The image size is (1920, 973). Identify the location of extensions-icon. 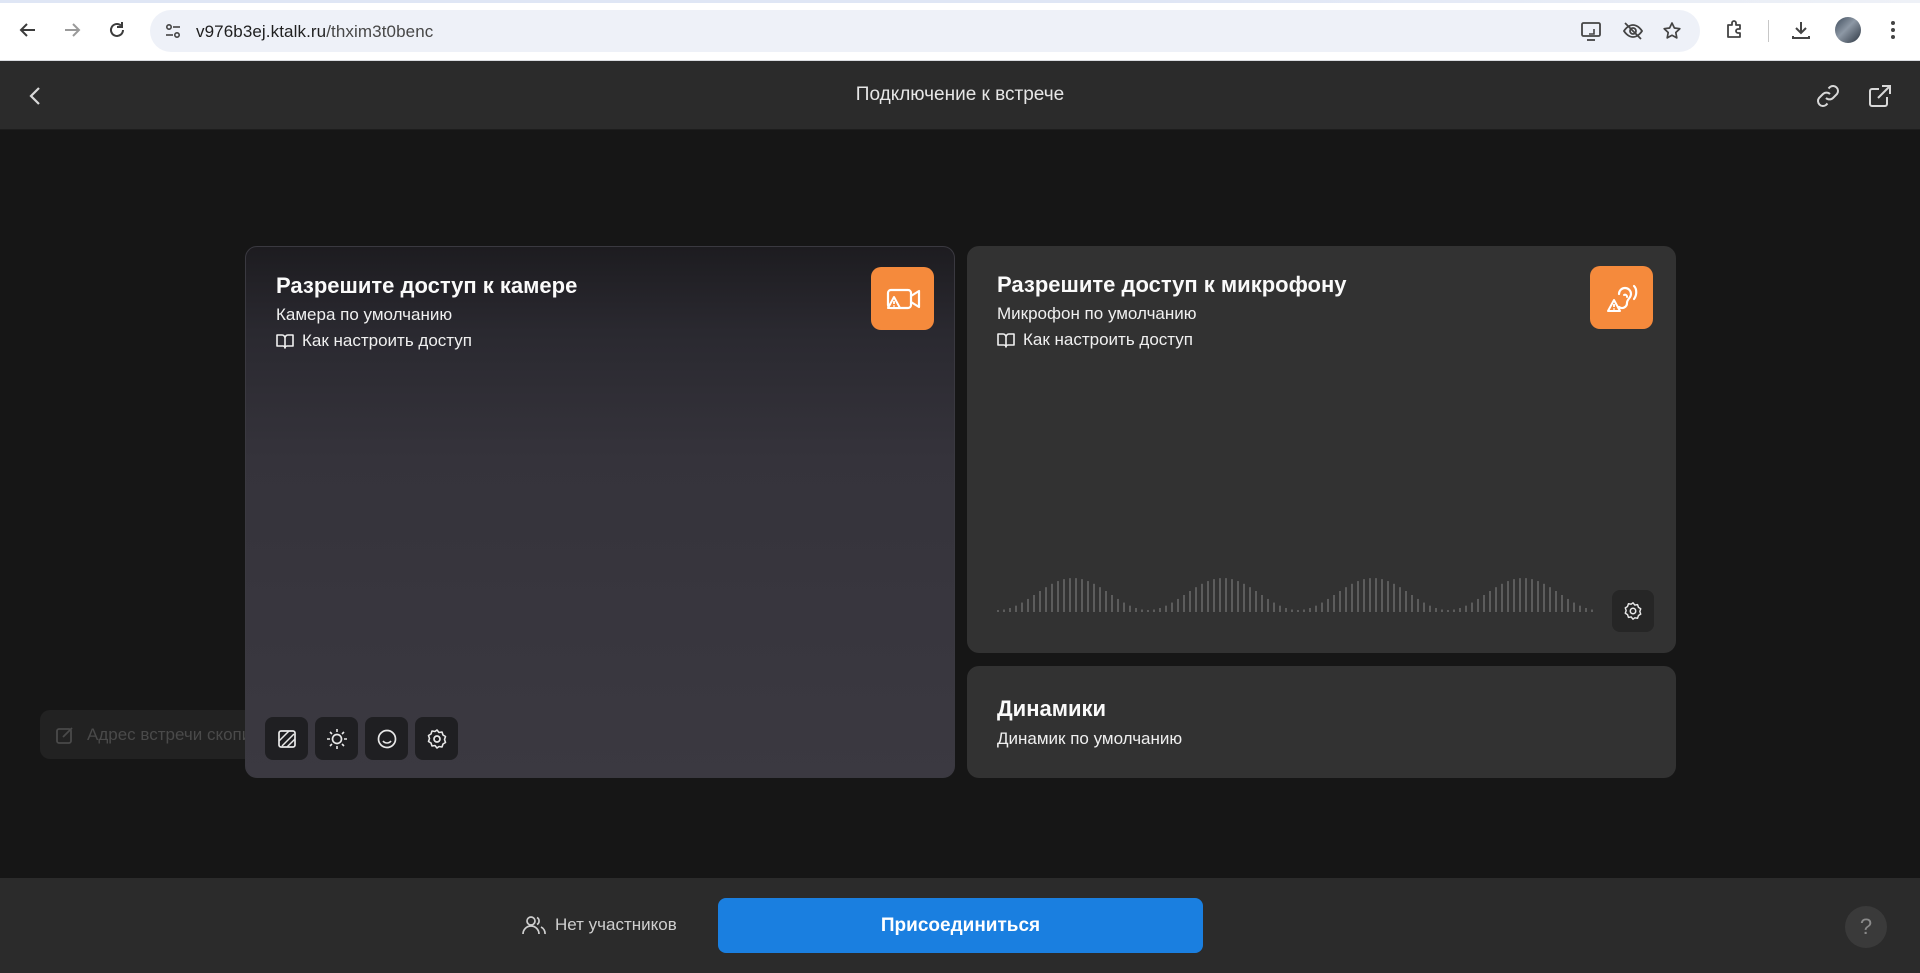
(1734, 29).